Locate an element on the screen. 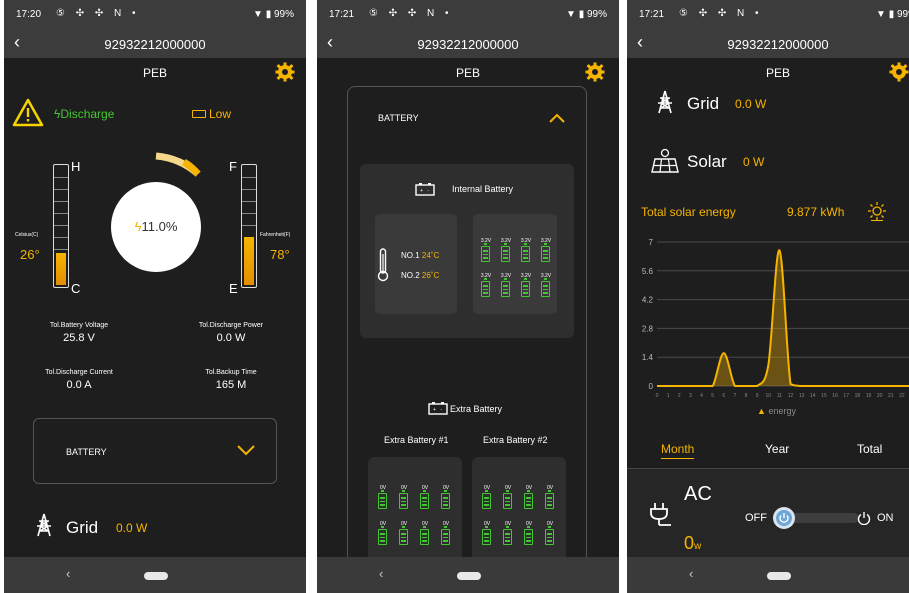 The image size is (909, 593). sensor-2: NO.2 26˚C is located at coordinates (420, 275).